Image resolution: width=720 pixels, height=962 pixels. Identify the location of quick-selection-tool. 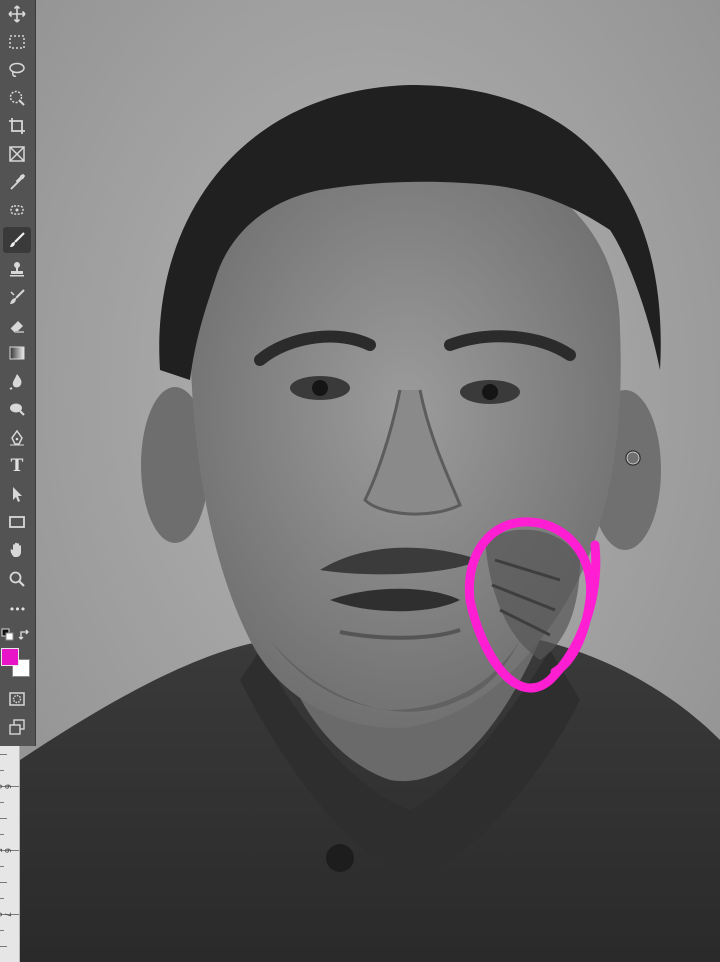
(17, 98).